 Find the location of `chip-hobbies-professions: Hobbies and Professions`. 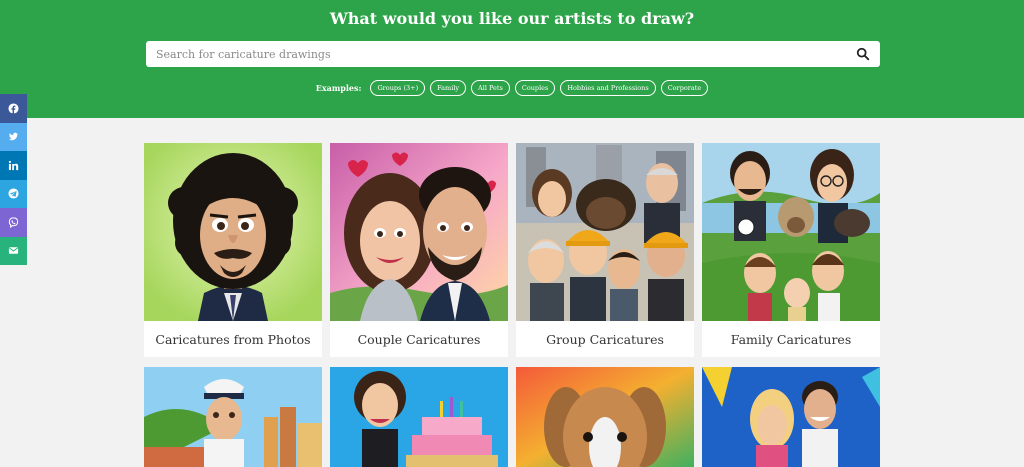

chip-hobbies-professions: Hobbies and Professions is located at coordinates (608, 88).